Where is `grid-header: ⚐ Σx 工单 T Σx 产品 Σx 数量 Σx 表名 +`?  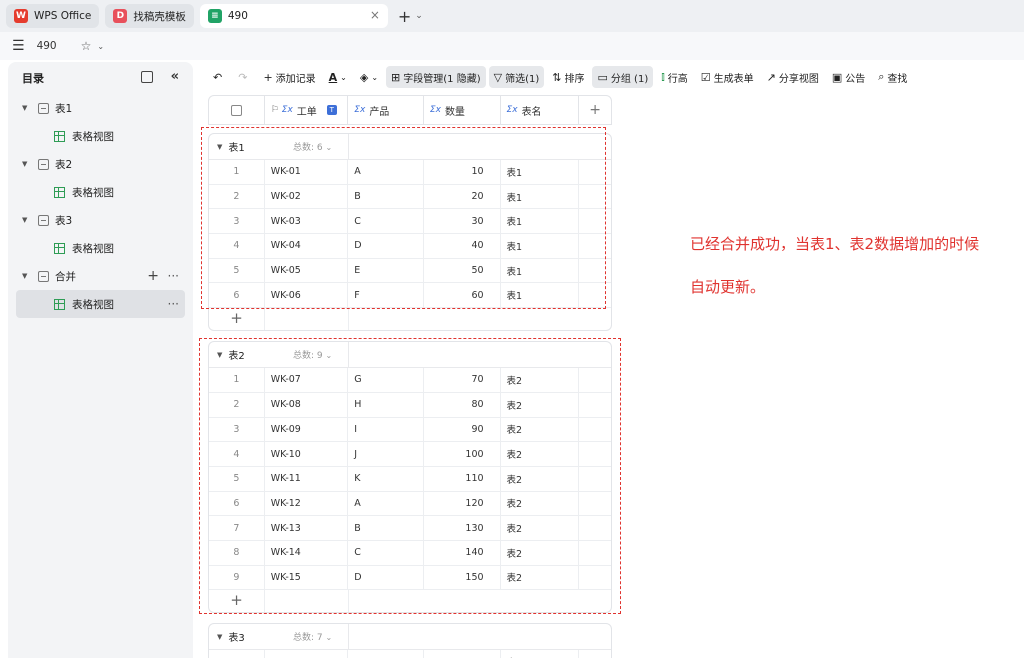
grid-header: ⚐ Σx 工单 T Σx 产品 Σx 数量 Σx 表名 + is located at coordinates (410, 110).